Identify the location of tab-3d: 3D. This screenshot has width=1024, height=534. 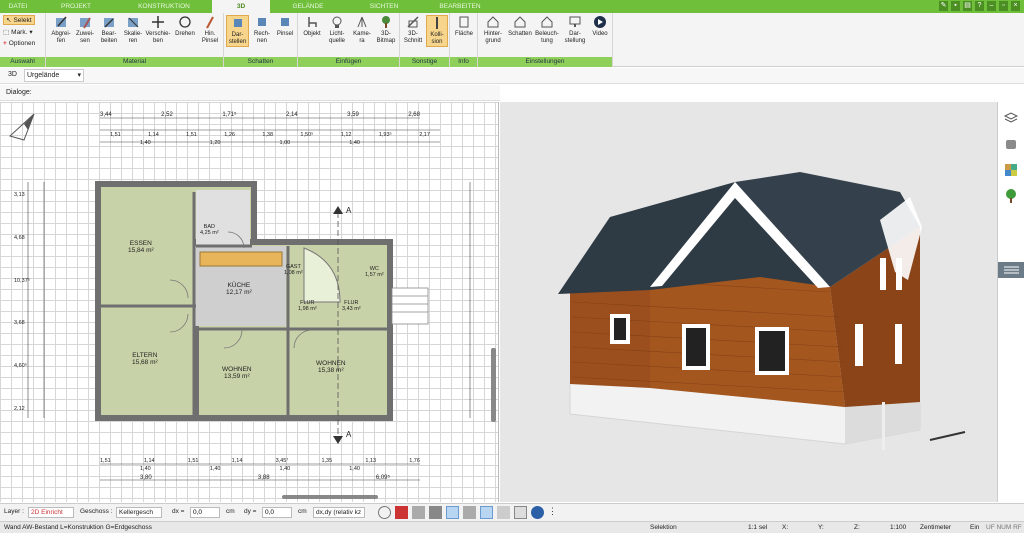
(241, 6).